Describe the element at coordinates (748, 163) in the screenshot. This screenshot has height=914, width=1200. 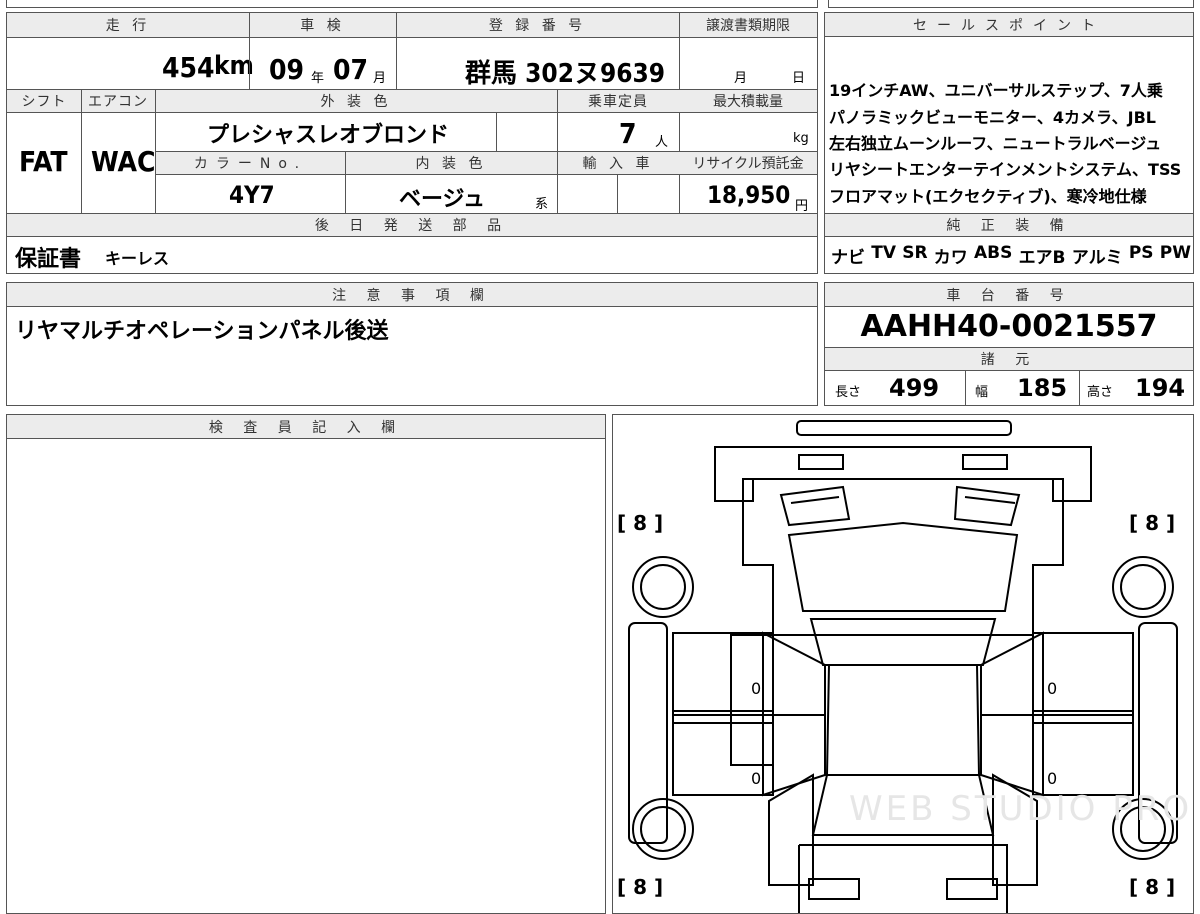
I see `recycle-header: リサイクル預託金` at that location.